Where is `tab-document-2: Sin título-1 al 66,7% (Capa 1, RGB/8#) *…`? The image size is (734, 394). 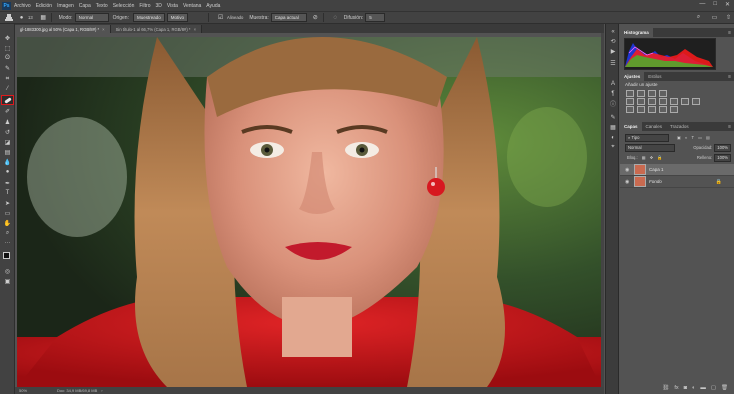 tab-document-2: Sin título-1 al 66,7% (Capa 1, RGB/8#) *… is located at coordinates (156, 29).